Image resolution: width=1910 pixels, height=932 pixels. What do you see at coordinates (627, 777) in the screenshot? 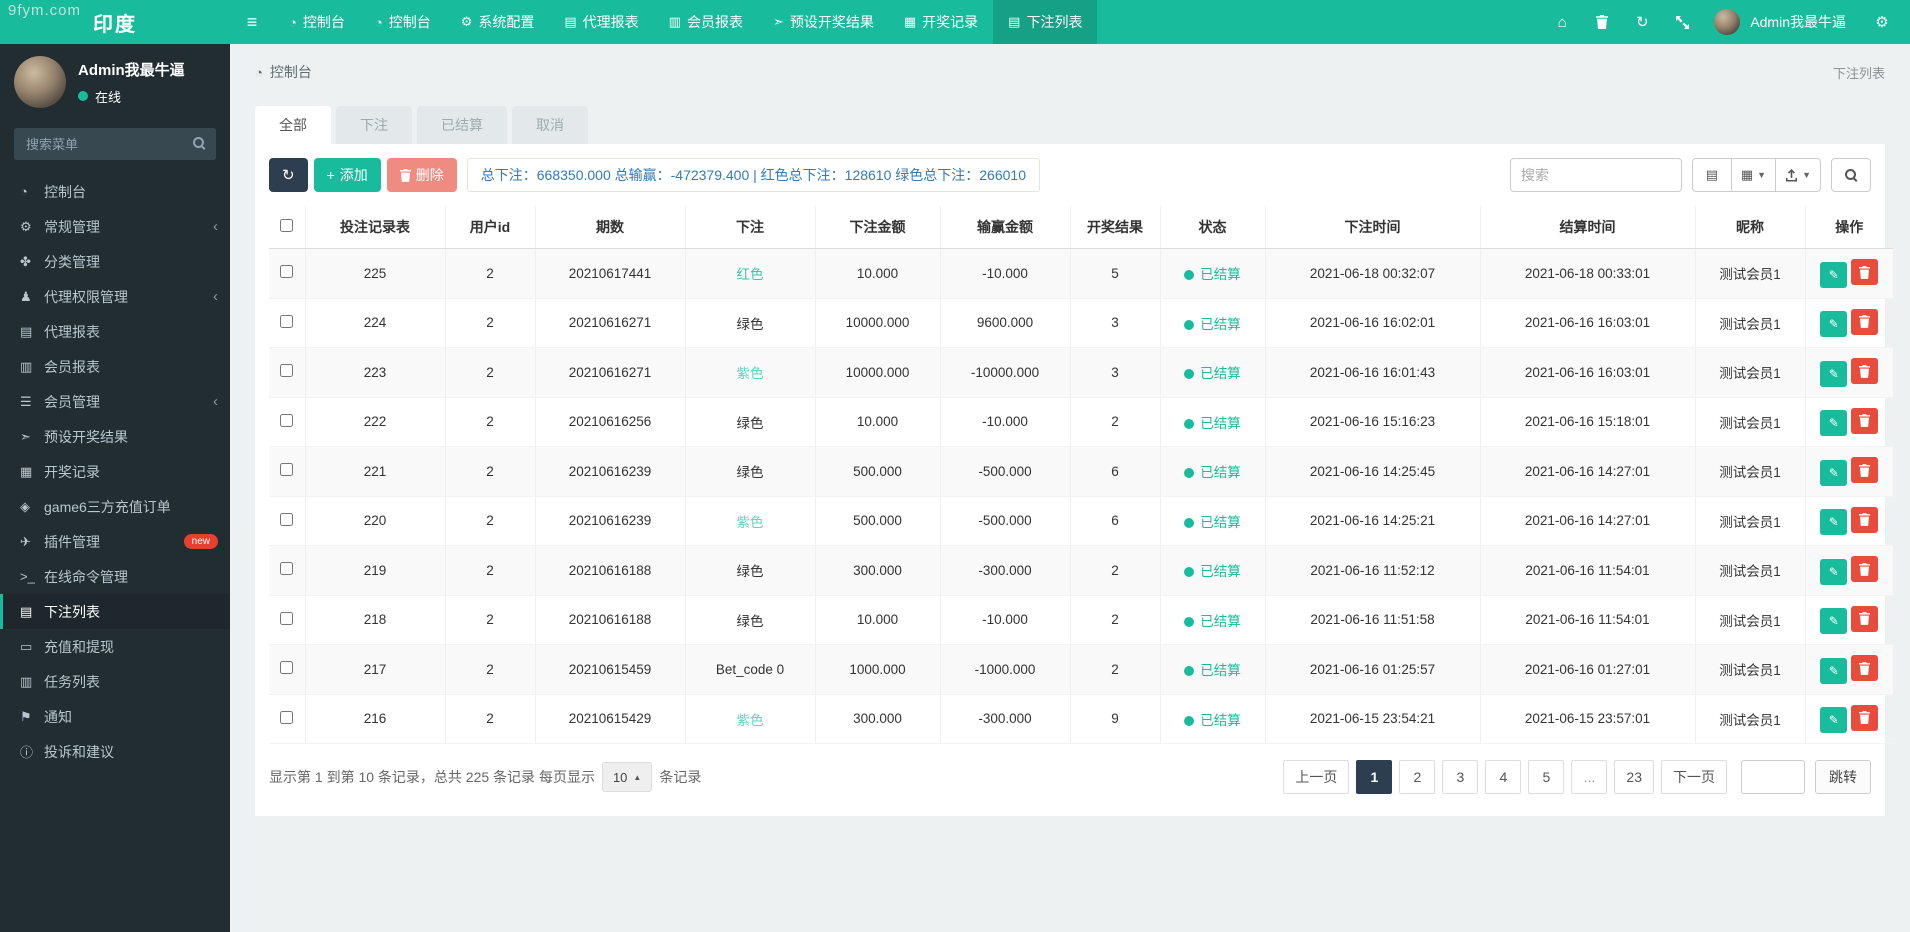
I see `page-size-select: 10 ▲` at bounding box center [627, 777].